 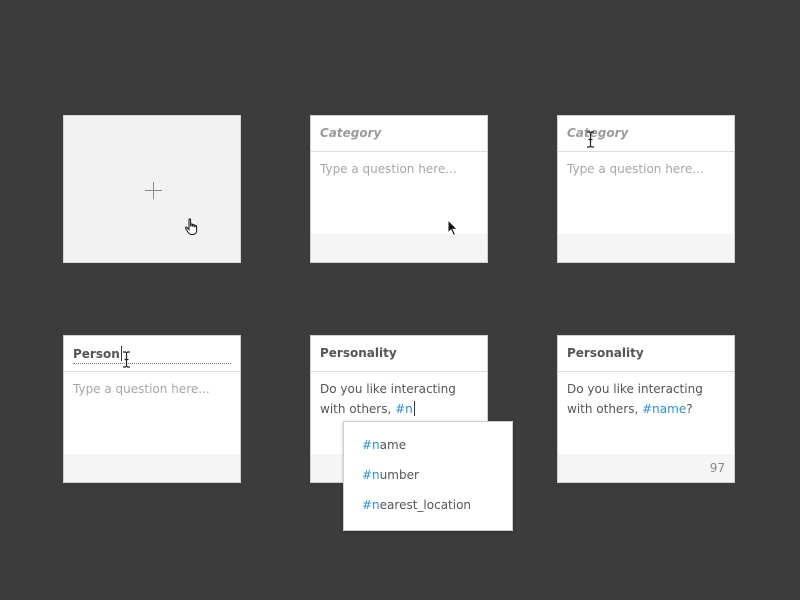 What do you see at coordinates (414, 408) in the screenshot?
I see `text-caret` at bounding box center [414, 408].